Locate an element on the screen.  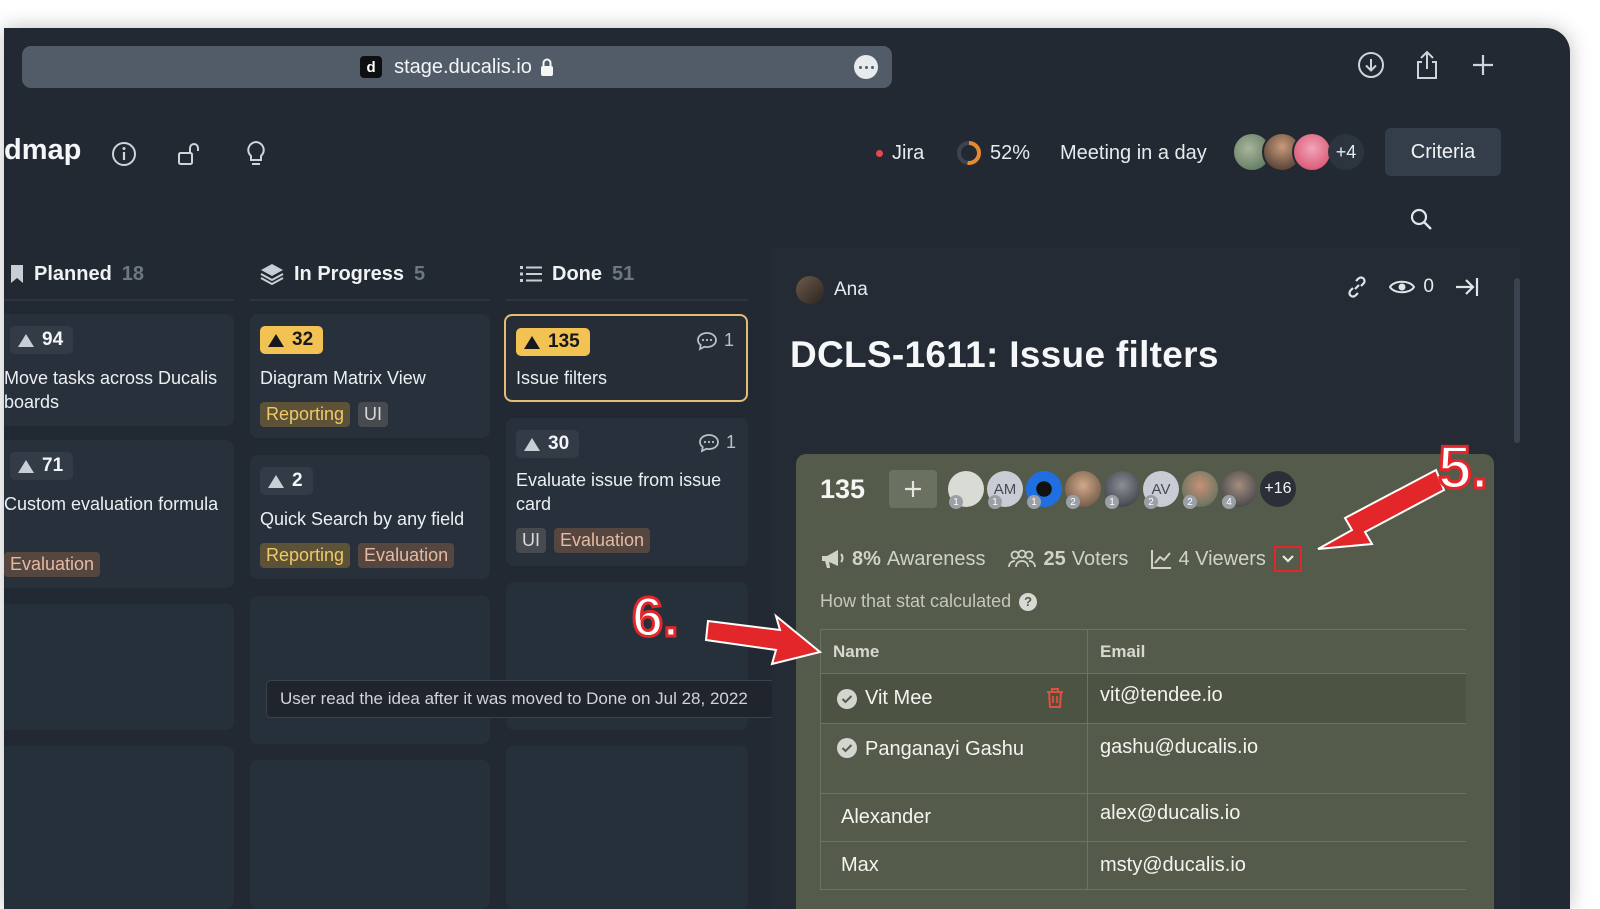
viewer-name: Vit Mee is located at coordinates (899, 698).